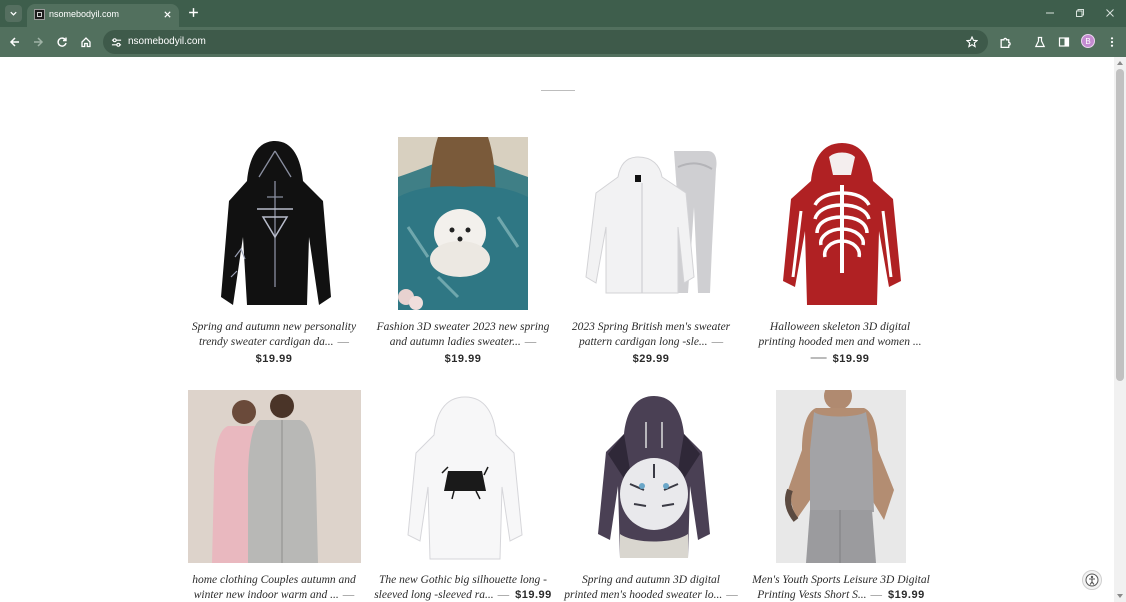  I want to click on product-title-line: Halloween skeleton 3D digital, so click(840, 327).